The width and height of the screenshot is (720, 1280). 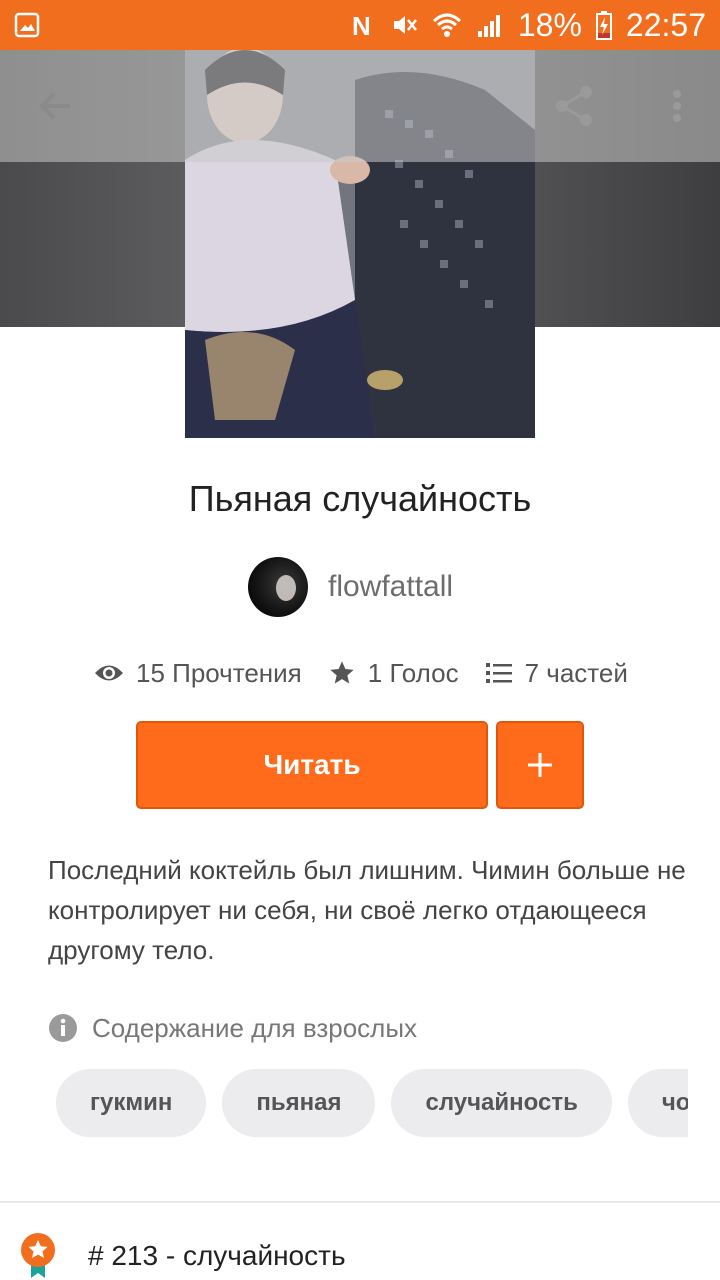 What do you see at coordinates (312, 765) in the screenshot?
I see `read-button: Читать` at bounding box center [312, 765].